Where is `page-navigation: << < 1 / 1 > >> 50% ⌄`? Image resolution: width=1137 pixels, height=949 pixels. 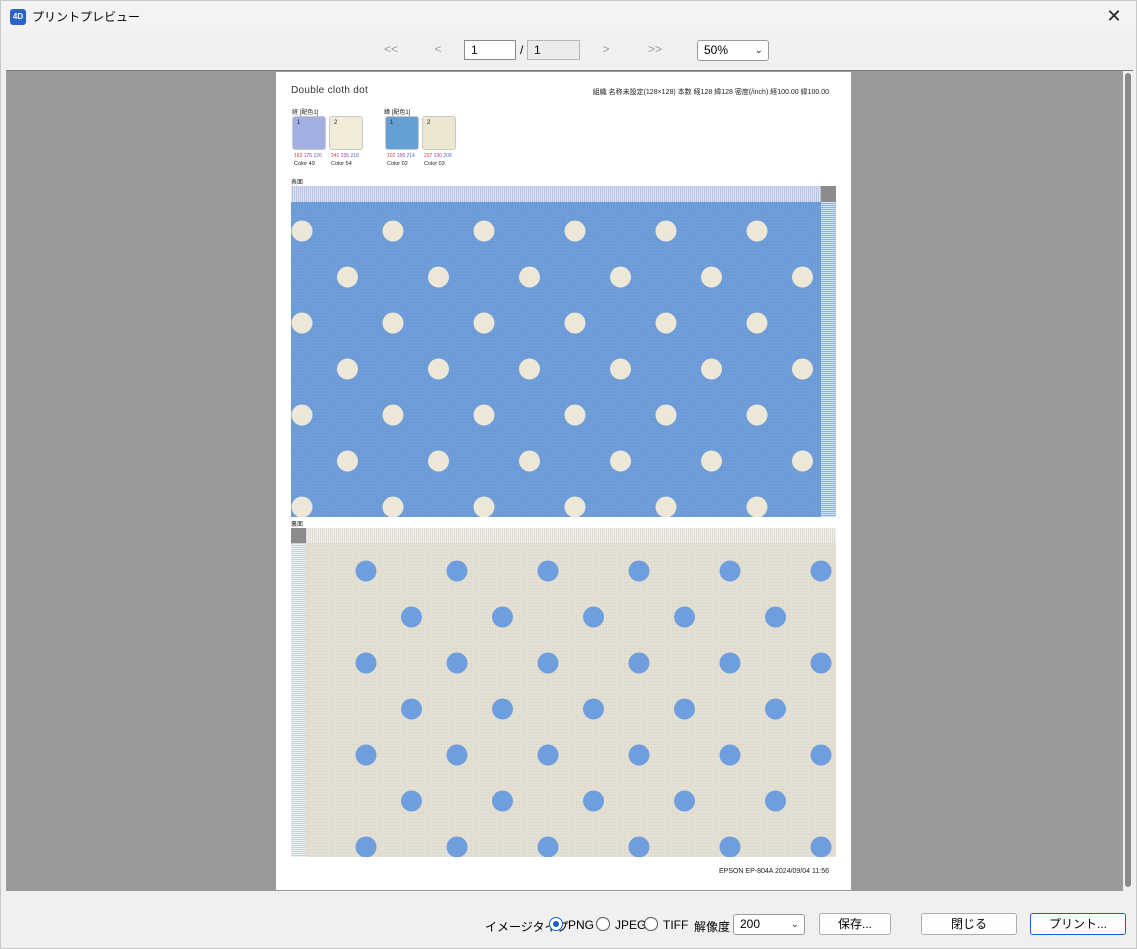
page-navigation: << < 1 / 1 > >> 50% ⌄ is located at coordinates (568, 51).